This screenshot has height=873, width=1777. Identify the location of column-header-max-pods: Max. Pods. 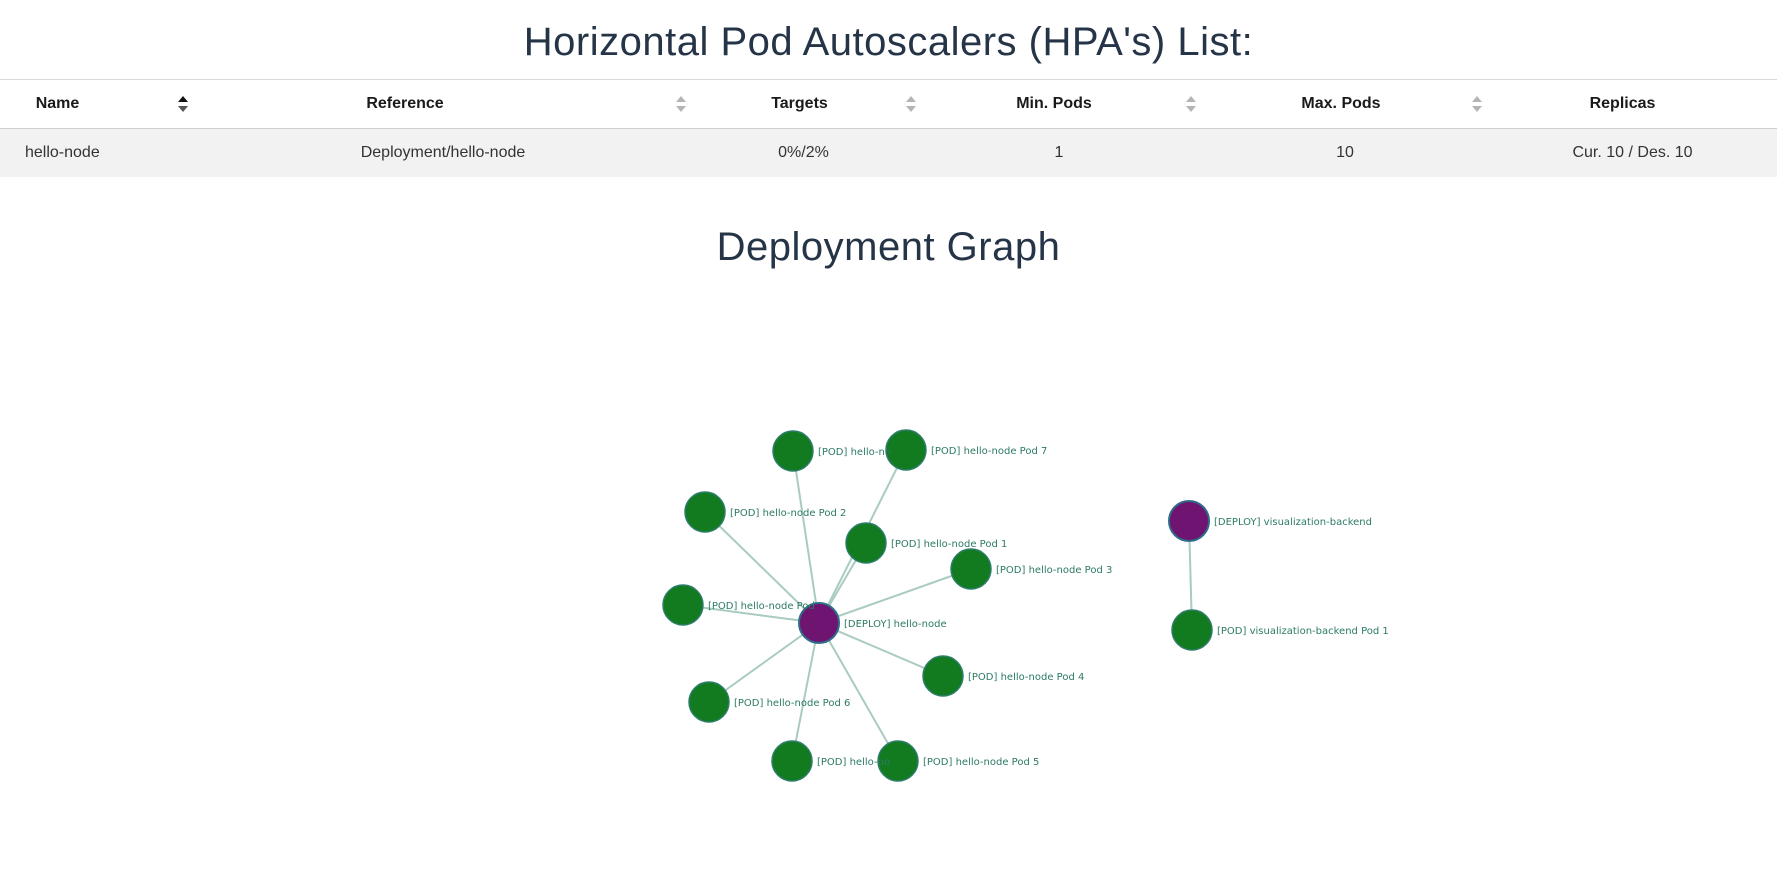
(1345, 104).